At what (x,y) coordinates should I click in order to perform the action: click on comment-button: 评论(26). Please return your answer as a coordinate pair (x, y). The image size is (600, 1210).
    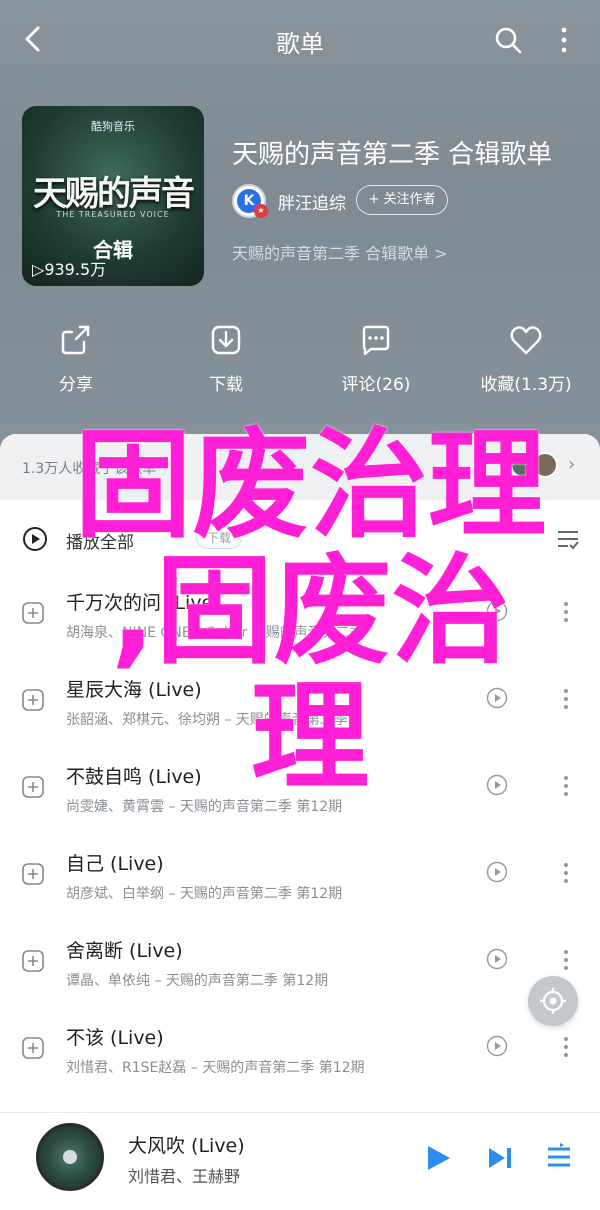
    Looking at the image, I should click on (376, 358).